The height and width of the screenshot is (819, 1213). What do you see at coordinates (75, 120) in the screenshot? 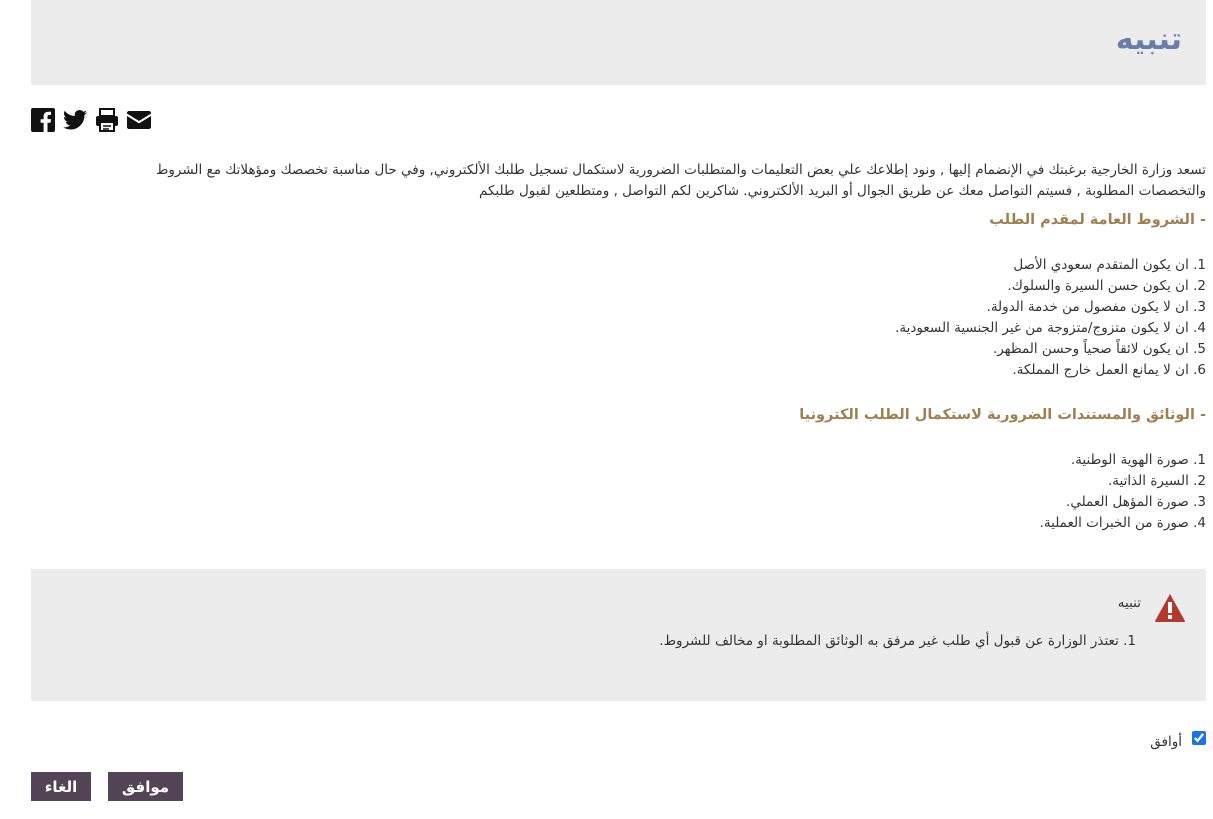
I see `twitter-icon` at bounding box center [75, 120].